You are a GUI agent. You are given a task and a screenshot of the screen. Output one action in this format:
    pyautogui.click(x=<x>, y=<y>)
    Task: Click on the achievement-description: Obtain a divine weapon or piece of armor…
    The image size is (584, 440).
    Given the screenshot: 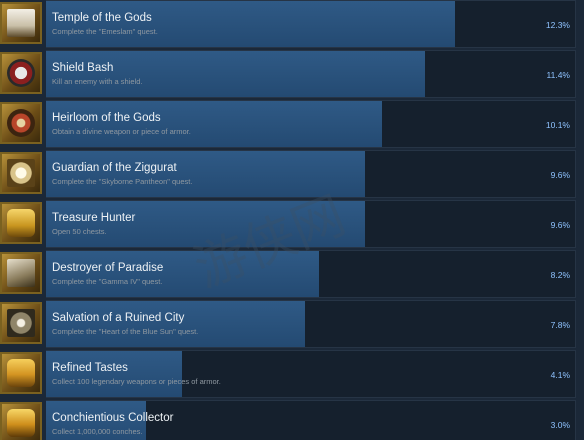 What is the action you would take?
    pyautogui.click(x=121, y=131)
    